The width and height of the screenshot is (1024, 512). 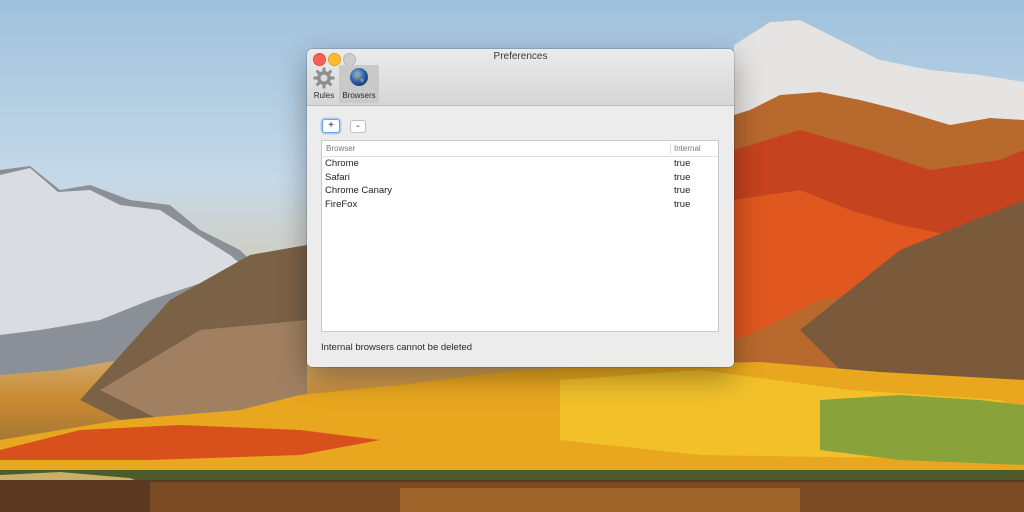 What do you see at coordinates (340, 148) in the screenshot?
I see `column-header-browser: Browser` at bounding box center [340, 148].